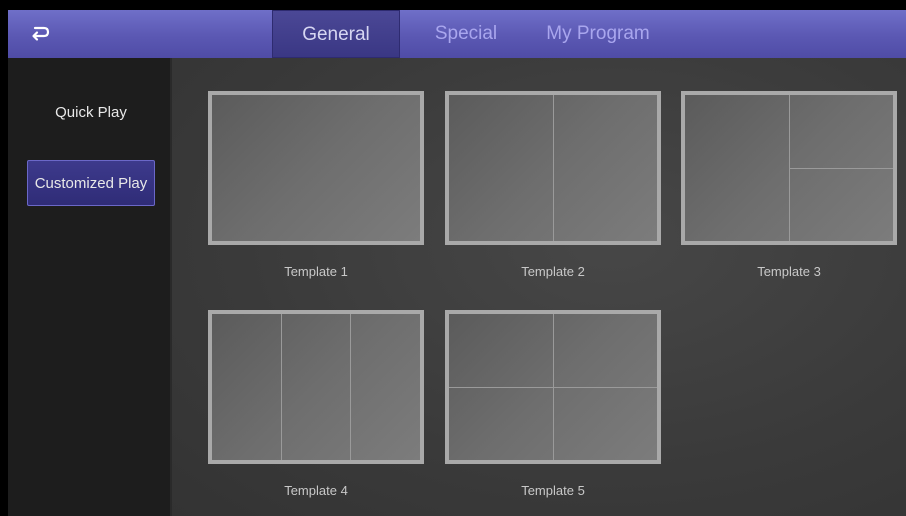  Describe the element at coordinates (91, 113) in the screenshot. I see `sidebar-item-quick-play: Quick Play` at that location.